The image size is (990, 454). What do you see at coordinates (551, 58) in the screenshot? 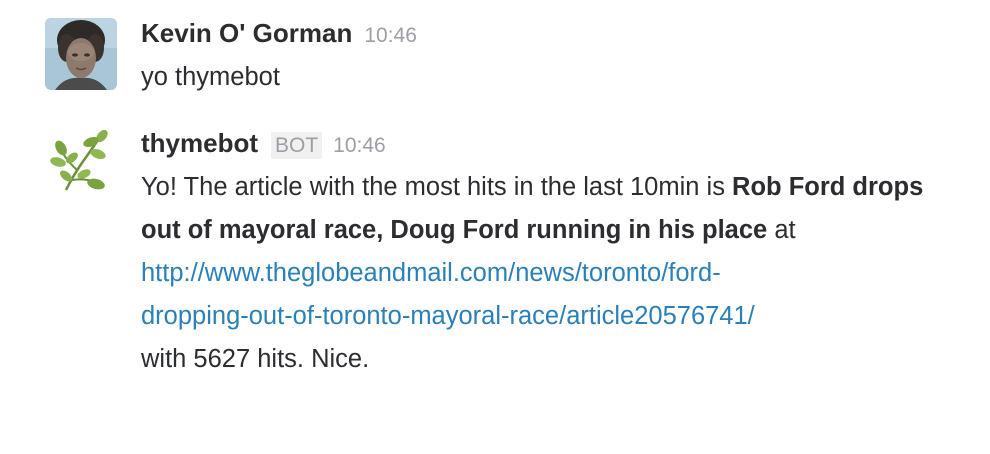
I see `message-content: Kevin O' Gorman 10:46 yo thymebot` at bounding box center [551, 58].